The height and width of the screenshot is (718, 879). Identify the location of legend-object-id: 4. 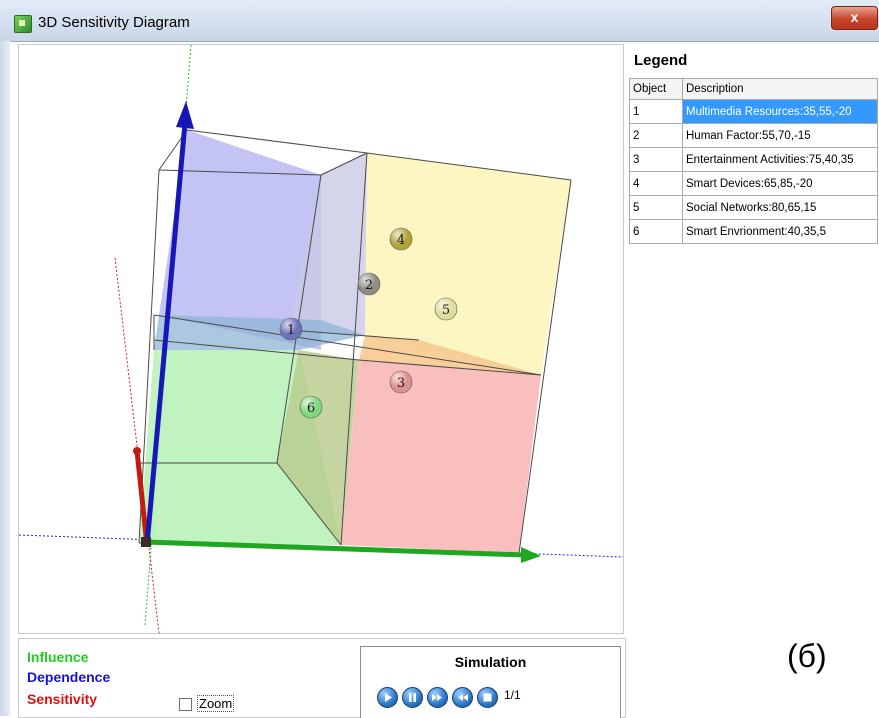
(656, 183).